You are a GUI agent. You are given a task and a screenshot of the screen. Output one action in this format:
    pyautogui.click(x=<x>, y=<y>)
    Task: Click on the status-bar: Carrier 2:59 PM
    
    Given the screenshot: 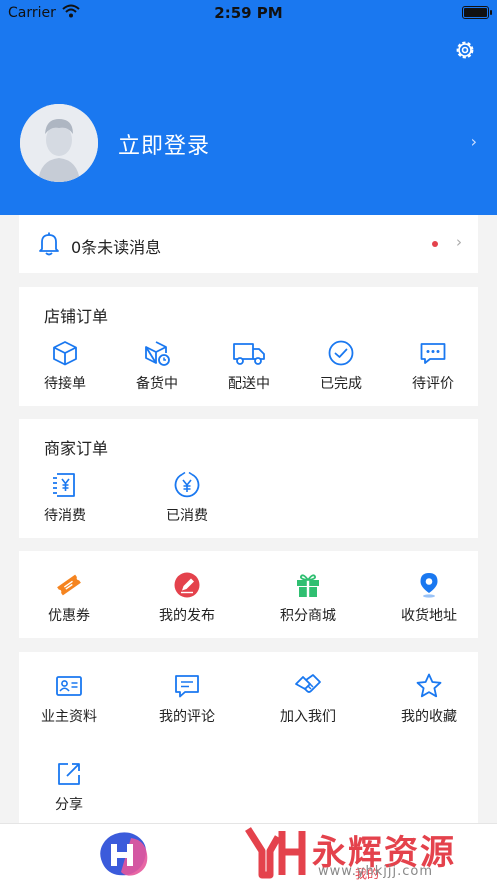 What is the action you would take?
    pyautogui.click(x=248, y=13)
    